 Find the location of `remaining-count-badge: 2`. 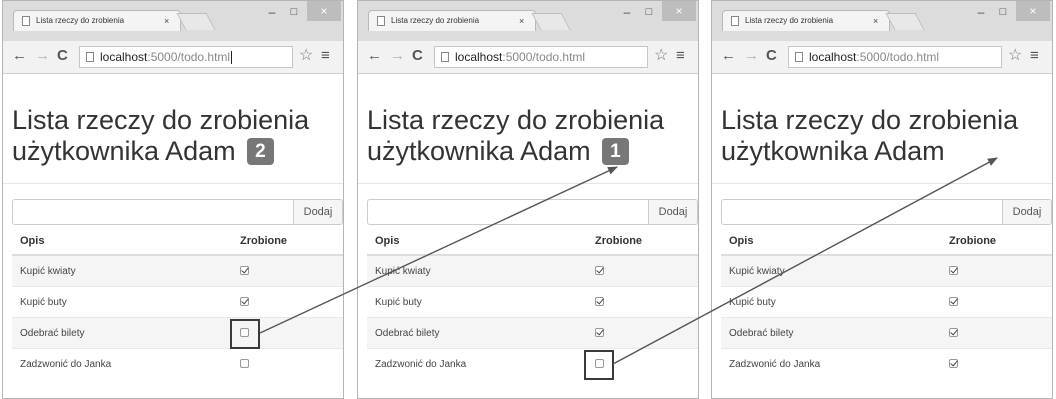

remaining-count-badge: 2 is located at coordinates (260, 151).